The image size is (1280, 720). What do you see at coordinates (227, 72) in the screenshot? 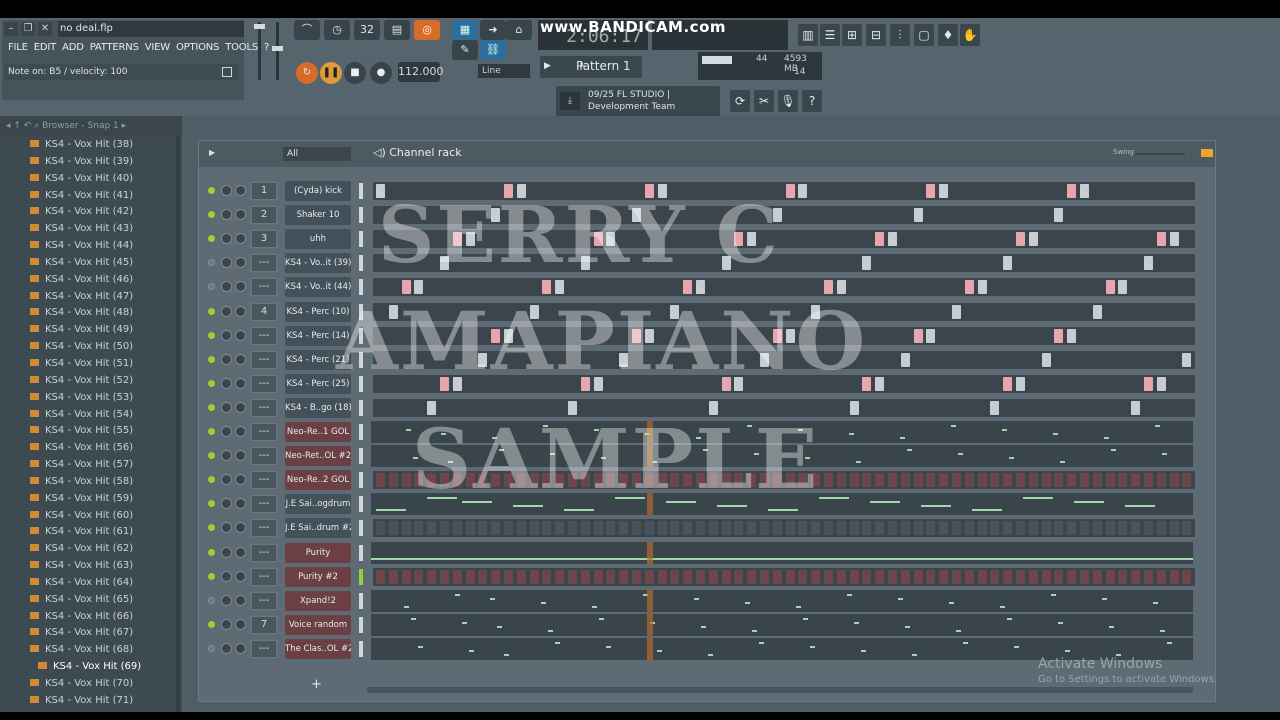
I see `piano-icon` at bounding box center [227, 72].